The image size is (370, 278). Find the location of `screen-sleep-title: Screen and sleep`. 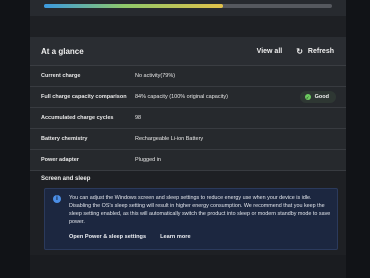

screen-sleep-title: Screen and sleep is located at coordinates (66, 178).